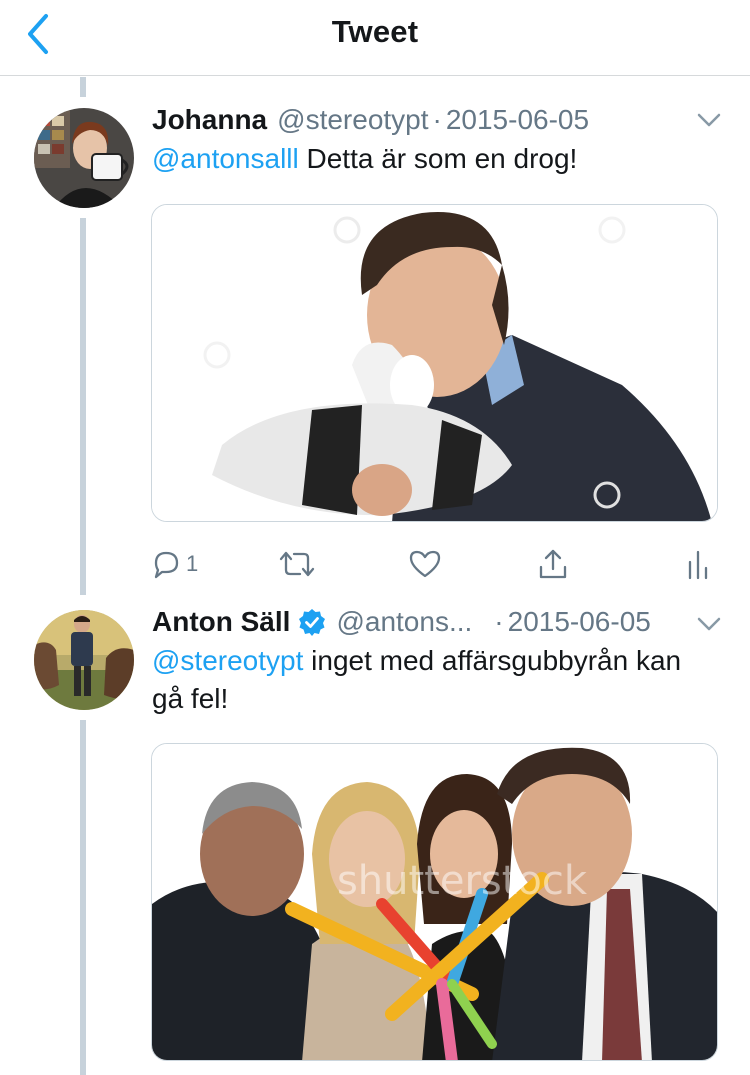 This screenshot has height=1075, width=750. What do you see at coordinates (83, 406) in the screenshot?
I see `thread-line-connector` at bounding box center [83, 406].